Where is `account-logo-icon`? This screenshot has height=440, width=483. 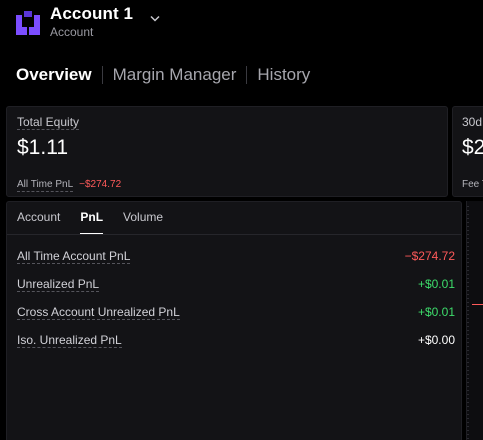
account-logo-icon is located at coordinates (28, 23).